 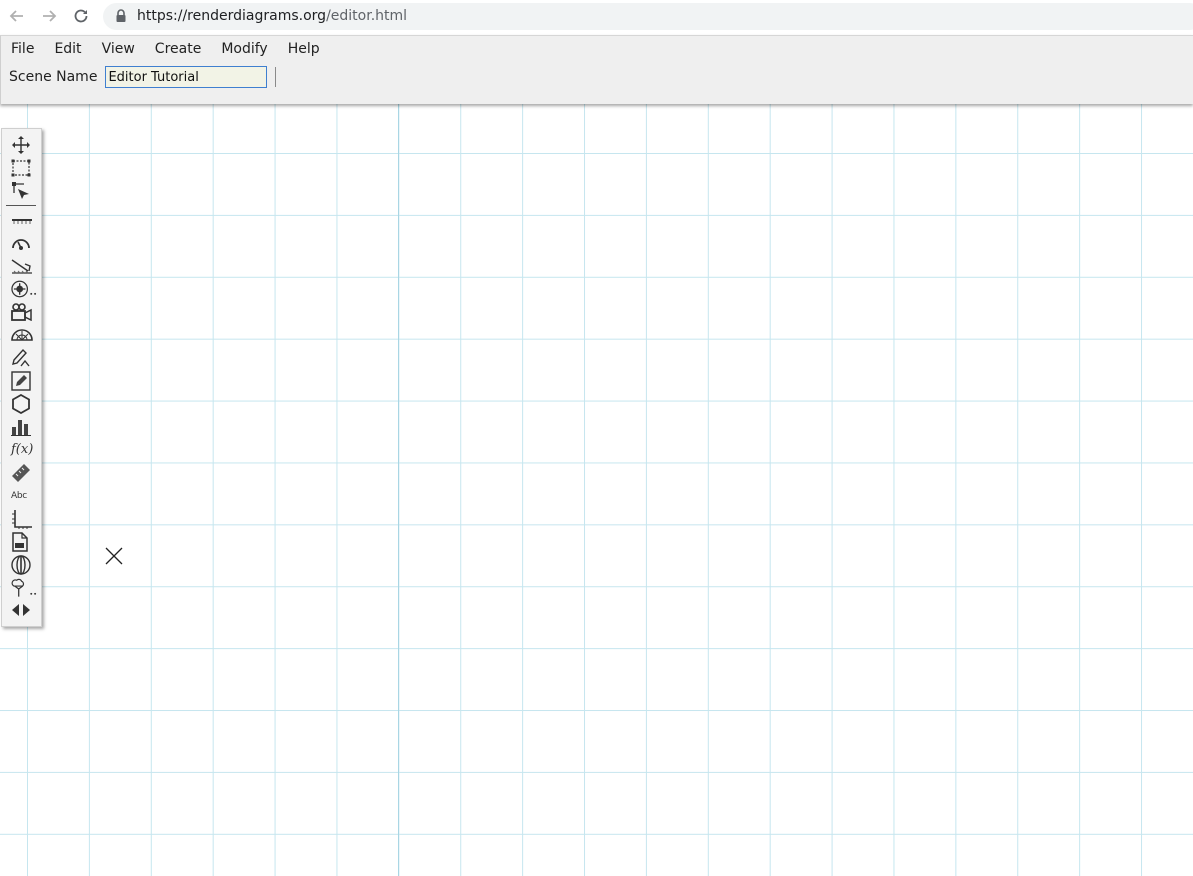 I want to click on tree-more-icon, so click(x=24, y=587).